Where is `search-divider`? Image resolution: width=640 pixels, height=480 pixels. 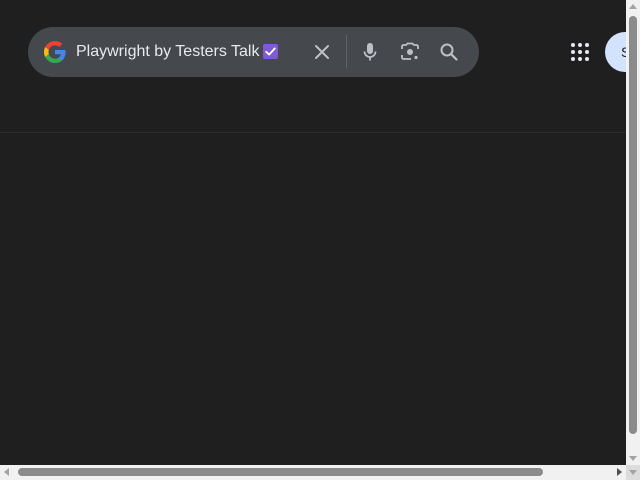 search-divider is located at coordinates (346, 51).